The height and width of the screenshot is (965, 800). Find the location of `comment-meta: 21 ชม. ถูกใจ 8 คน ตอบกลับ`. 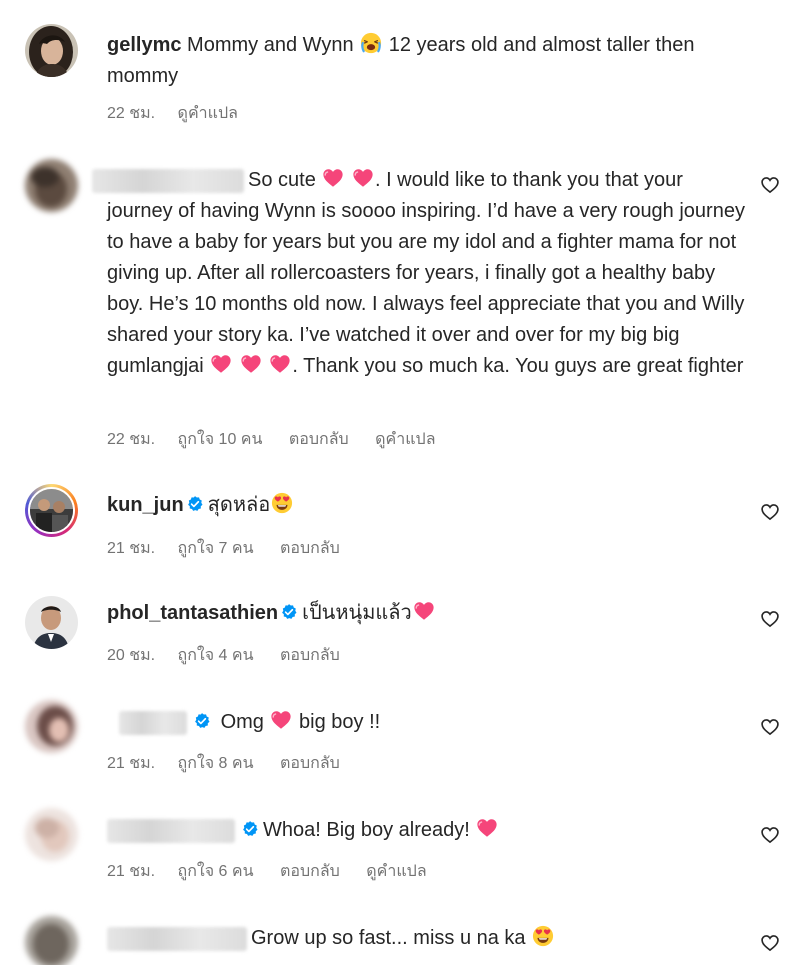

comment-meta: 21 ชม. ถูกใจ 8 คน ตอบกลับ is located at coordinates (234, 763).